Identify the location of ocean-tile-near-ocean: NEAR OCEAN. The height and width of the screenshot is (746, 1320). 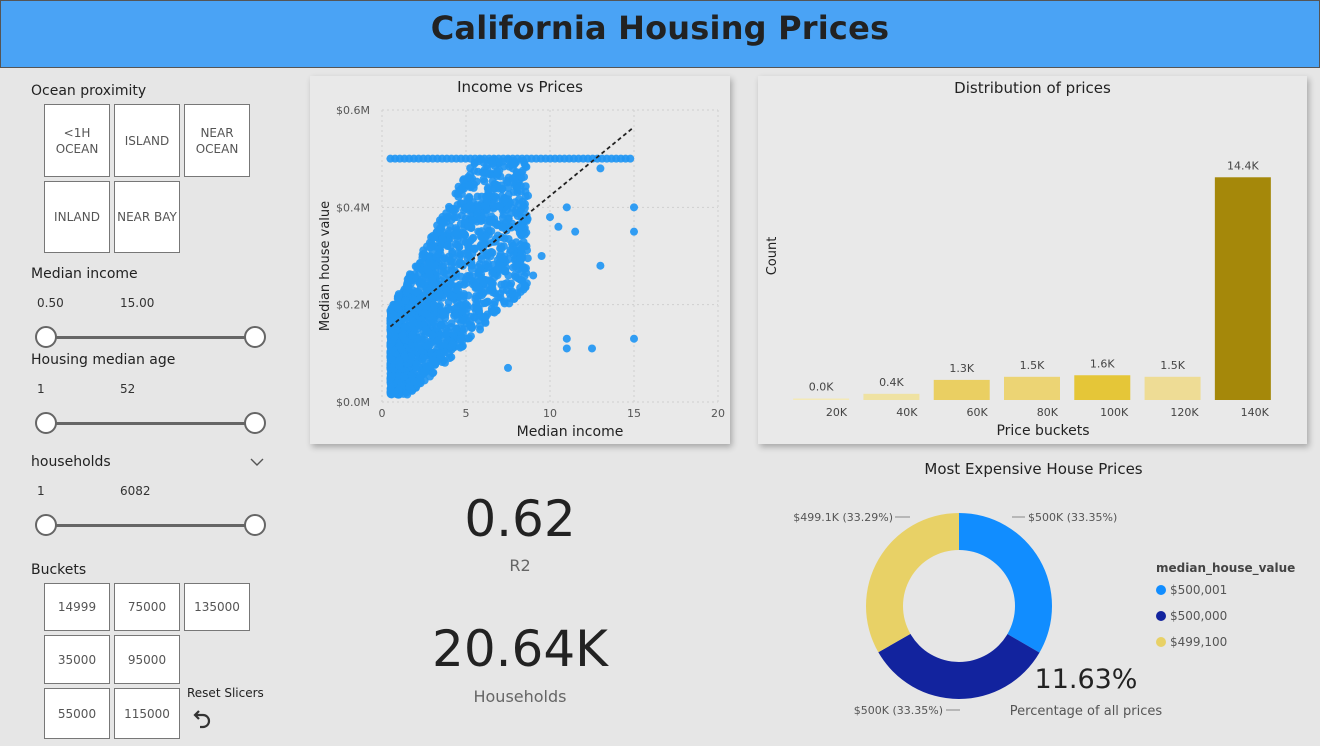
(217, 140).